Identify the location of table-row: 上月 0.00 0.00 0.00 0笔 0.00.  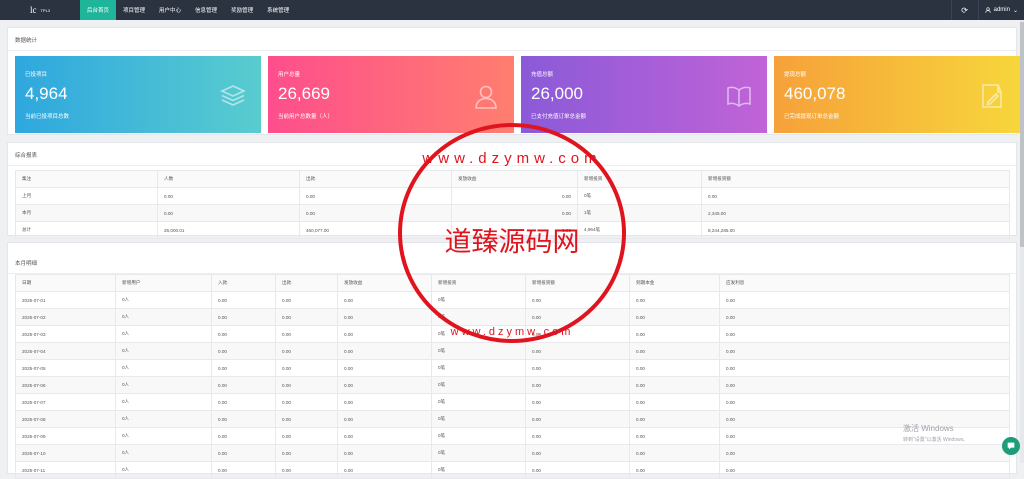
(512, 196).